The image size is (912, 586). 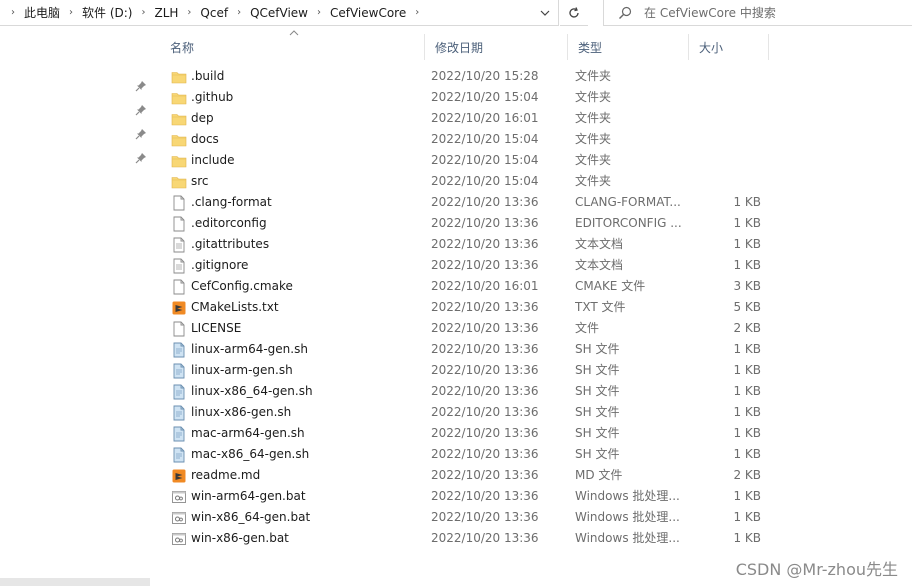 I want to click on breadcrumb-this-pc: 此电脑, so click(x=42, y=12).